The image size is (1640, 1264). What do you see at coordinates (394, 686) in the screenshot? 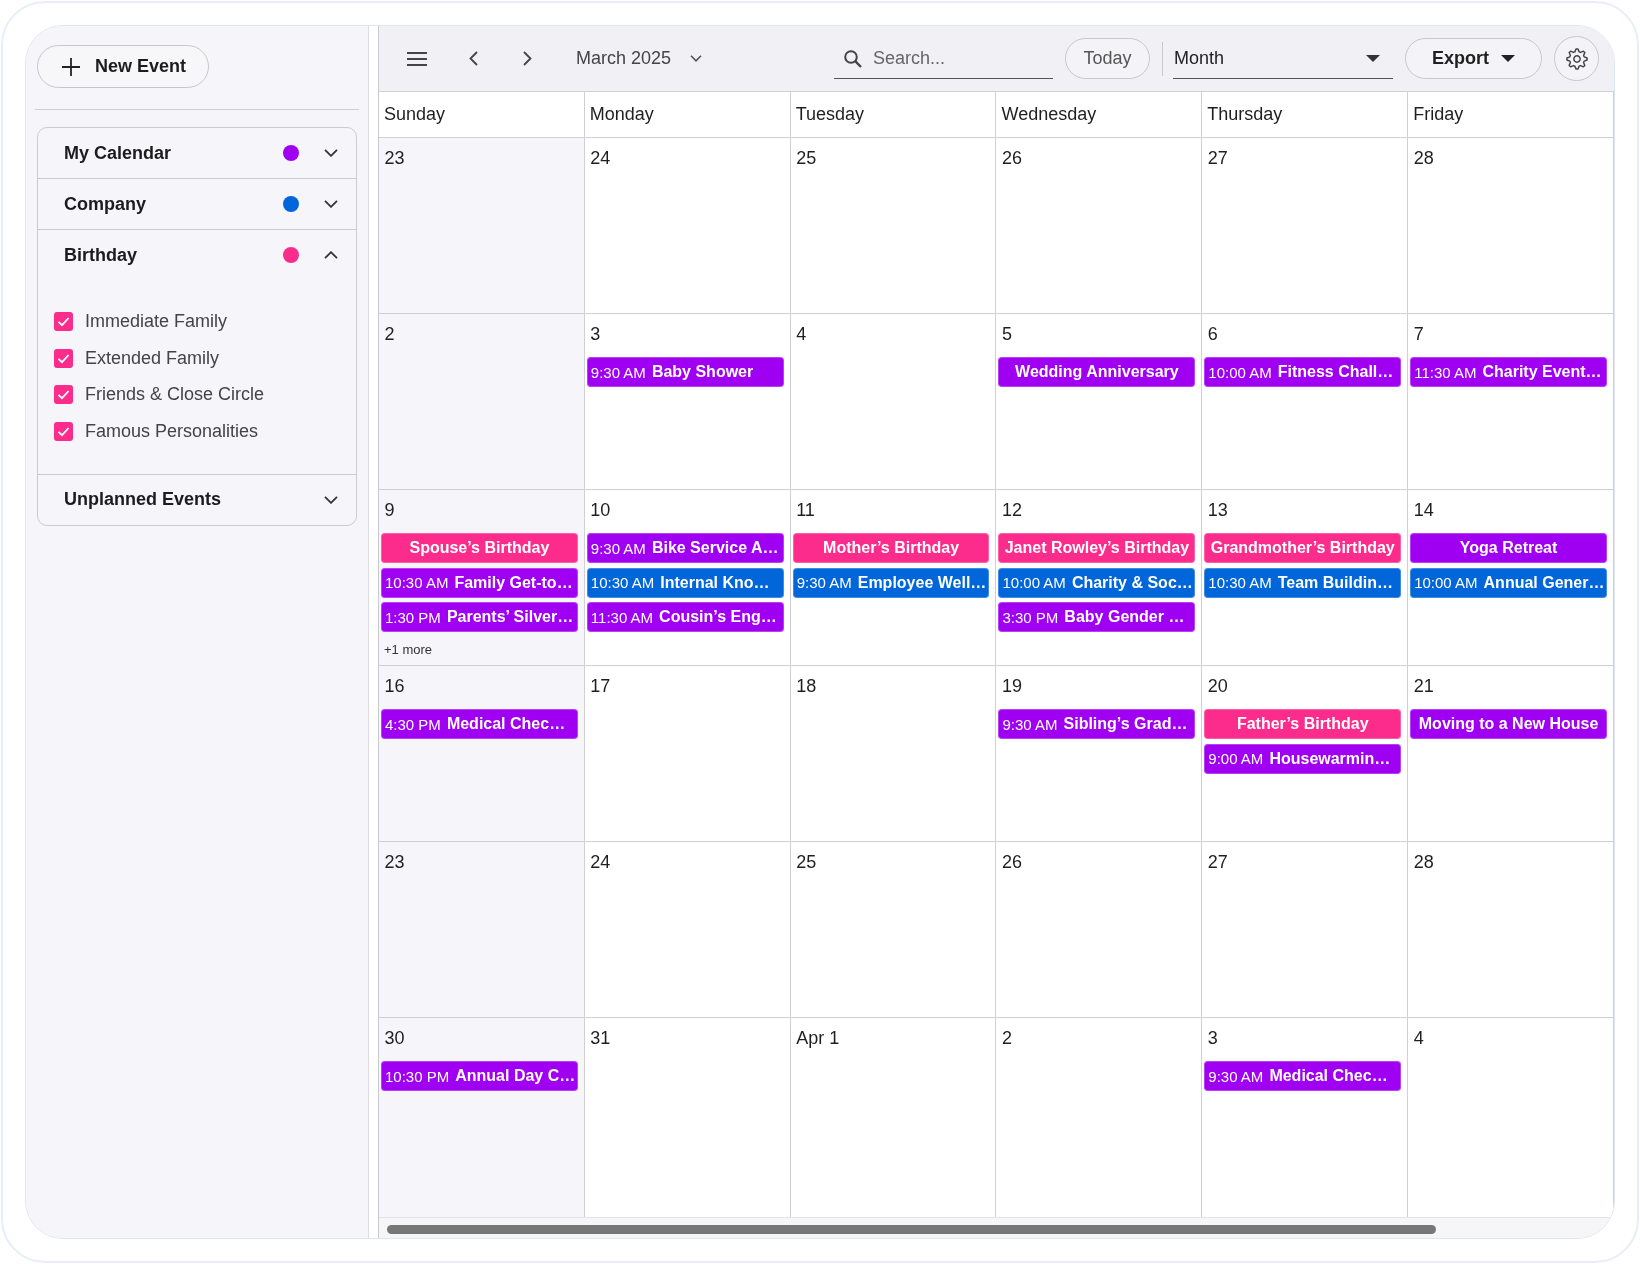
I see `day-number: 16` at bounding box center [394, 686].